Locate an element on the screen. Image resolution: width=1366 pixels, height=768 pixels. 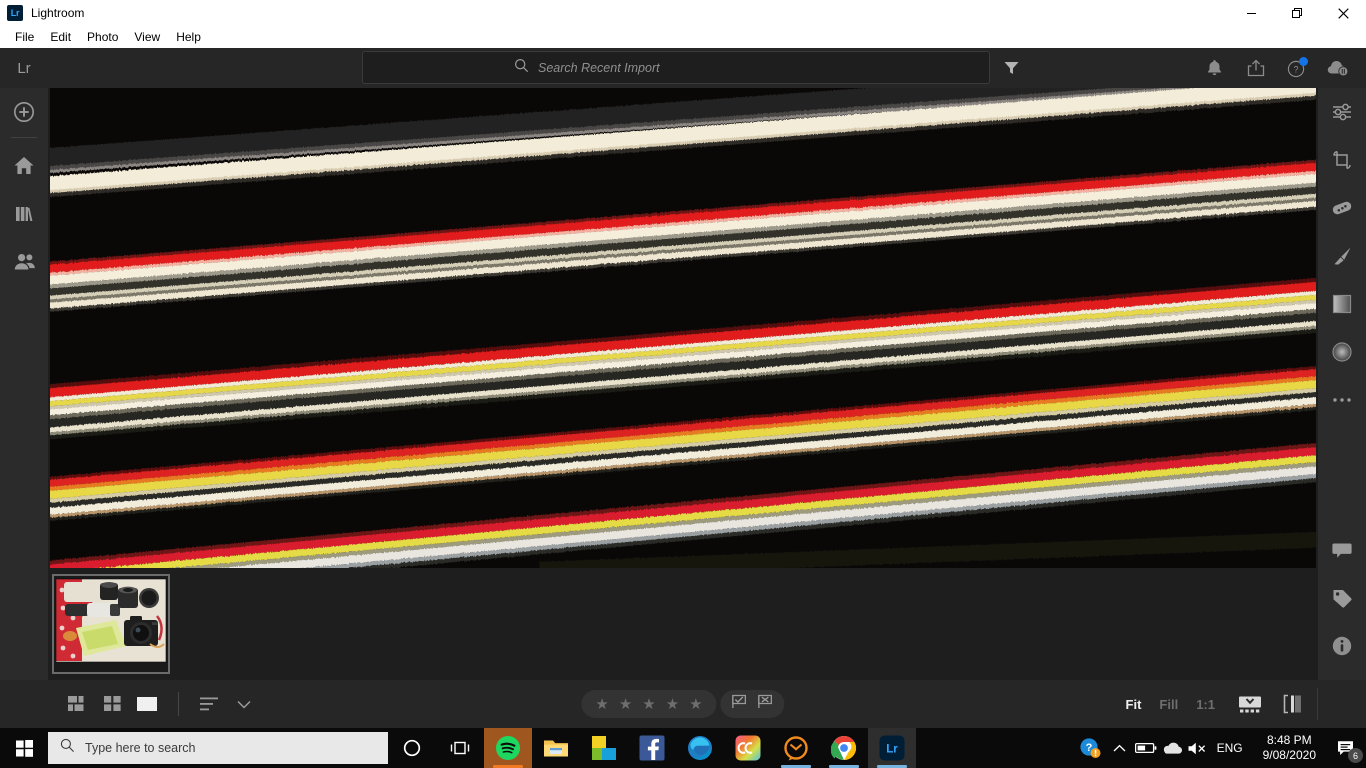
facebook-icon is located at coordinates (652, 748).